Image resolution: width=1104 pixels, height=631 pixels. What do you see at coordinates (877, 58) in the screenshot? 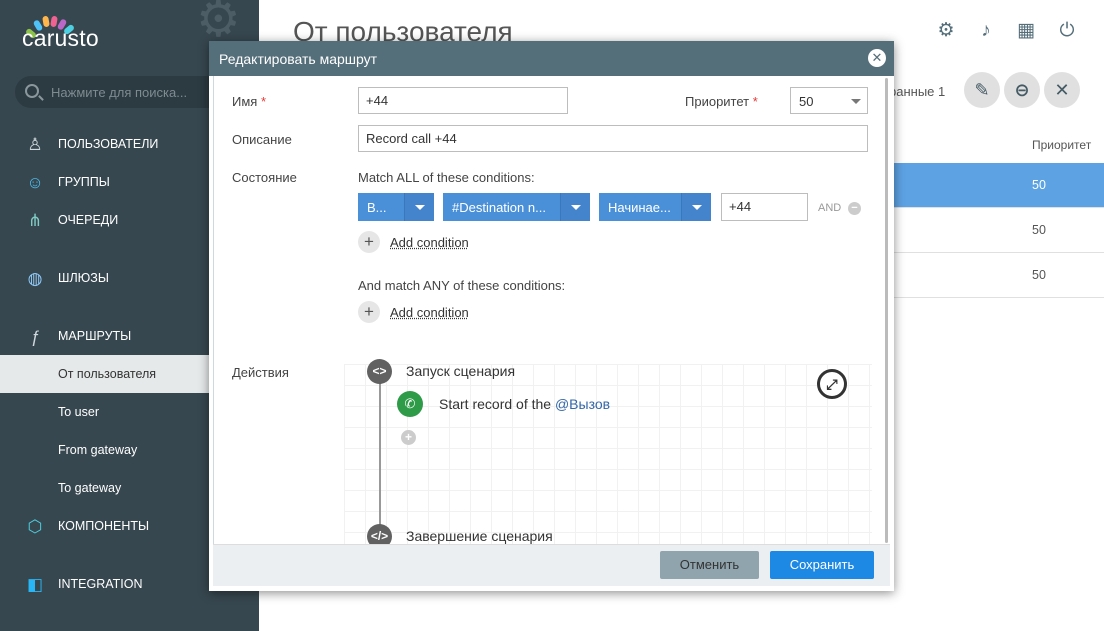
I see `close-dialog-button: ✕` at bounding box center [877, 58].